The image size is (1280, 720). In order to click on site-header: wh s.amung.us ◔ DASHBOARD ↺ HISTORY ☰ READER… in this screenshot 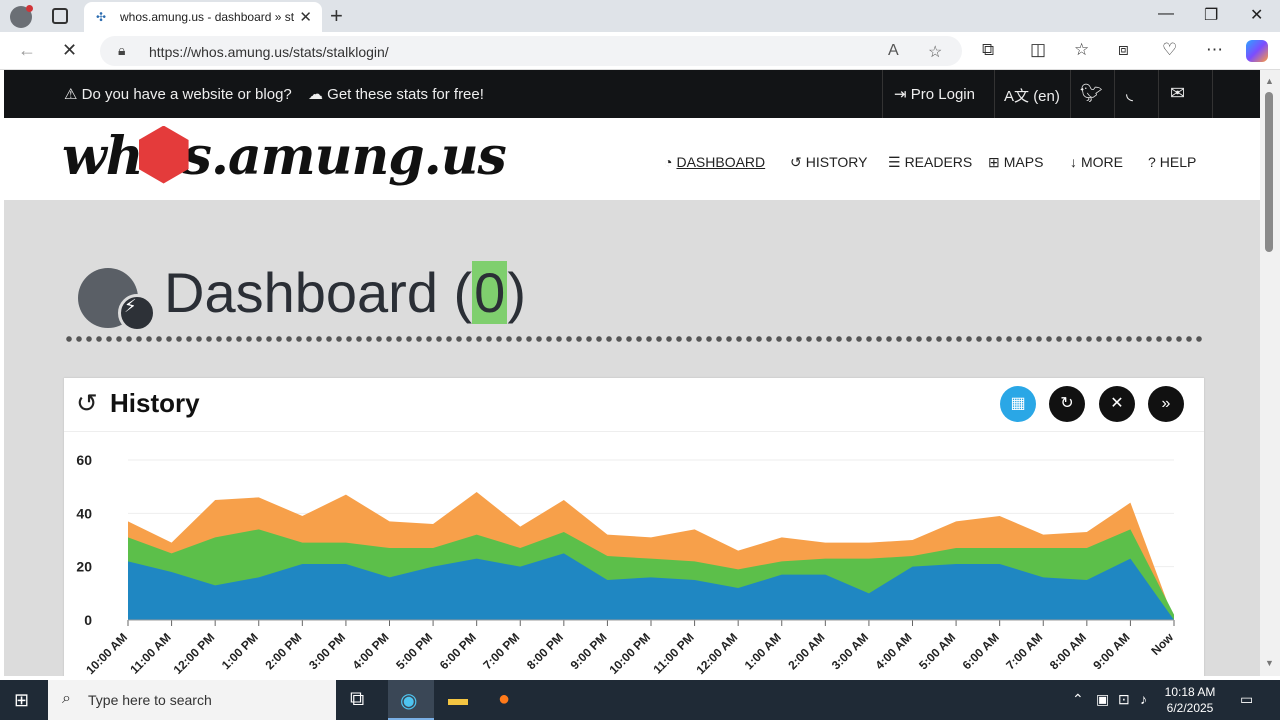, I will do `click(632, 159)`.